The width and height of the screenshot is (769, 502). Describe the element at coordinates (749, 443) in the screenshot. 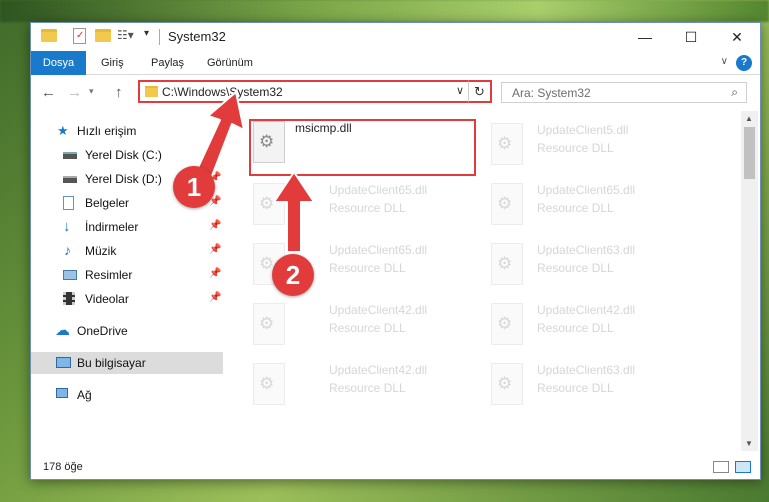

I see `scroll-down-icon: ▼` at that location.